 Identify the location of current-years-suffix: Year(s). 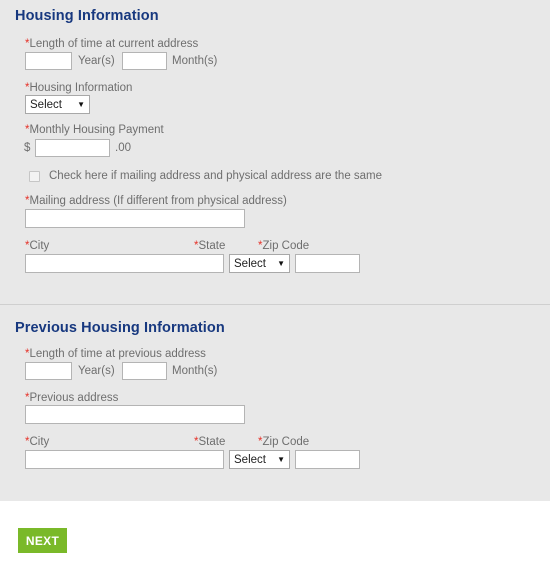
(96, 61).